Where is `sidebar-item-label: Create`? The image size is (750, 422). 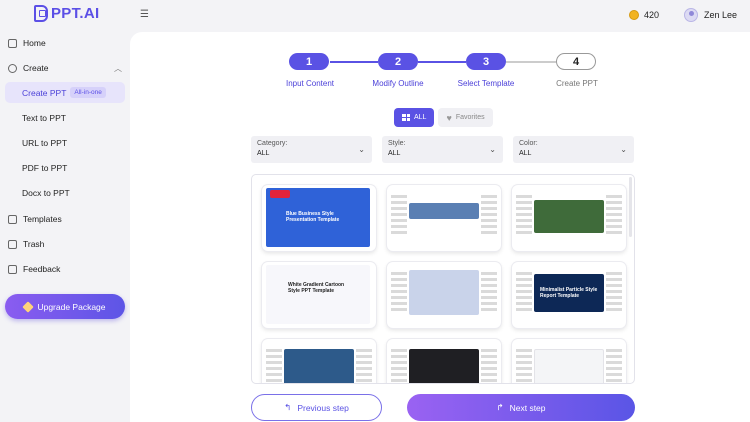
sidebar-item-label: Create is located at coordinates (36, 68).